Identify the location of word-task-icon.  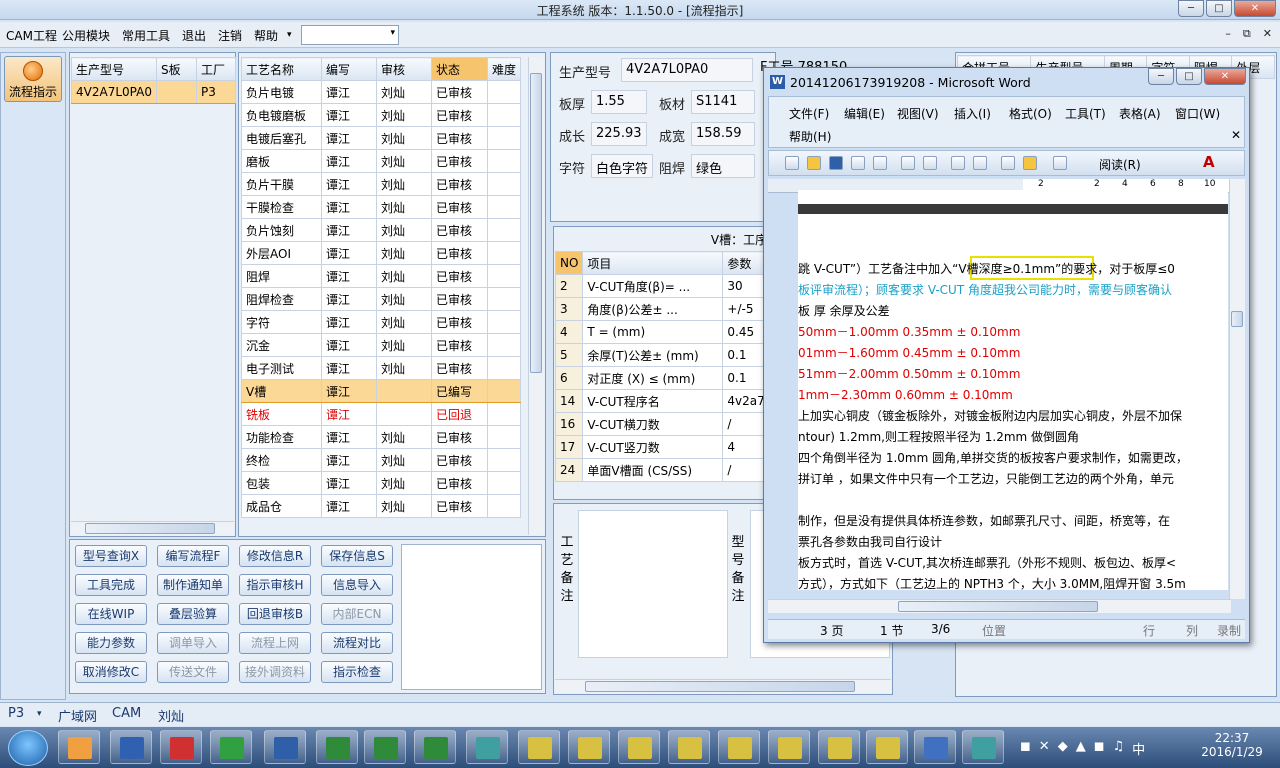
(285, 747).